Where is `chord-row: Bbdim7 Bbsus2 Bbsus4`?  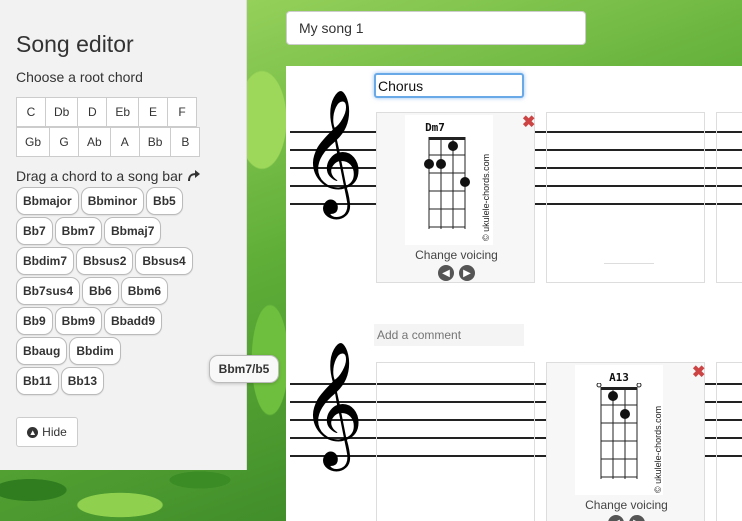 chord-row: Bbdim7 Bbsus2 Bbsus4 is located at coordinates (125, 262).